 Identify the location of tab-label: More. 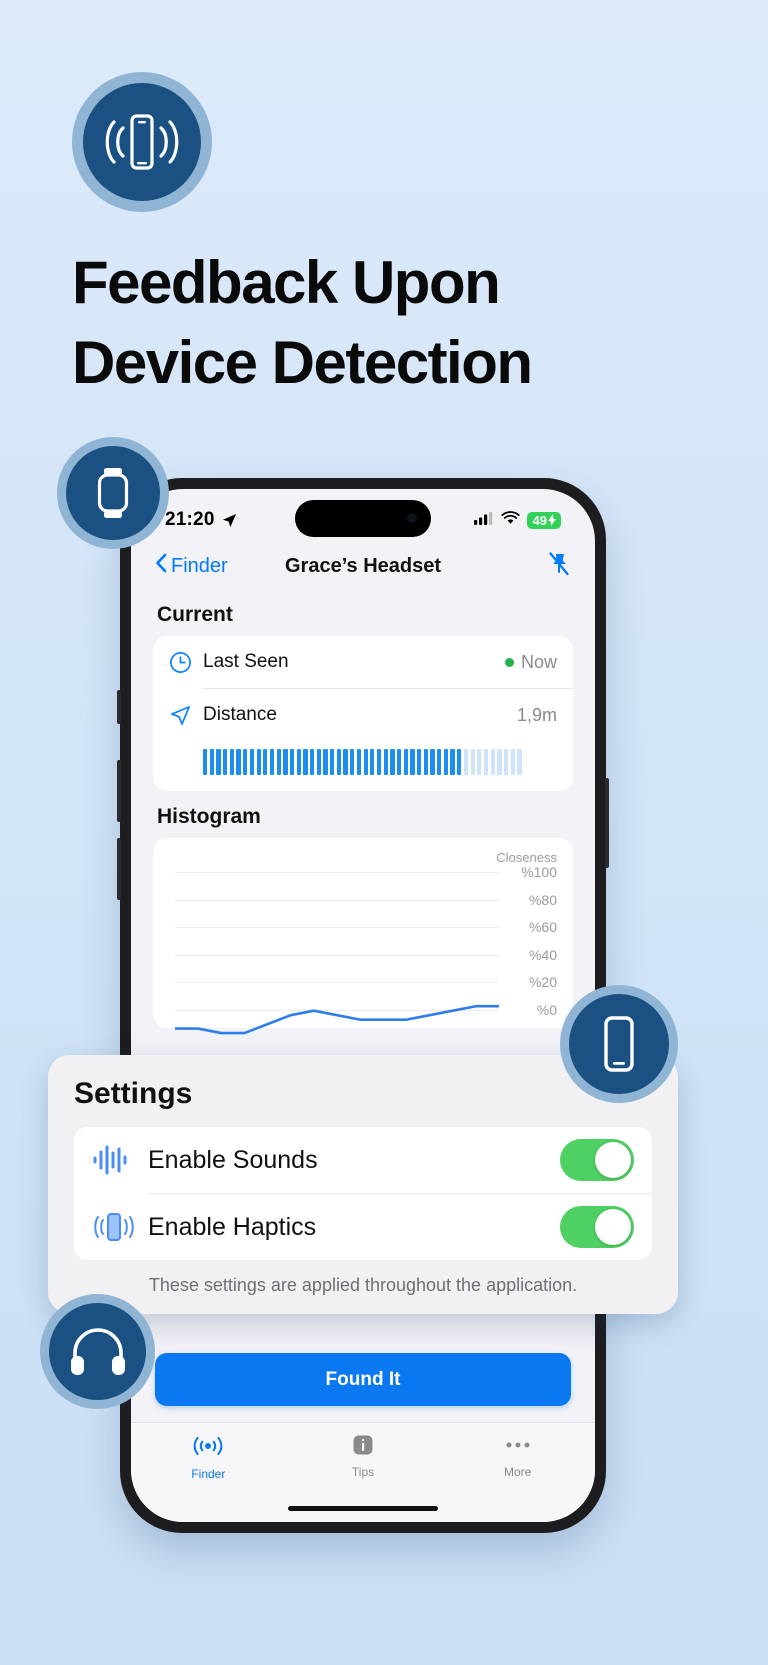
(518, 1472).